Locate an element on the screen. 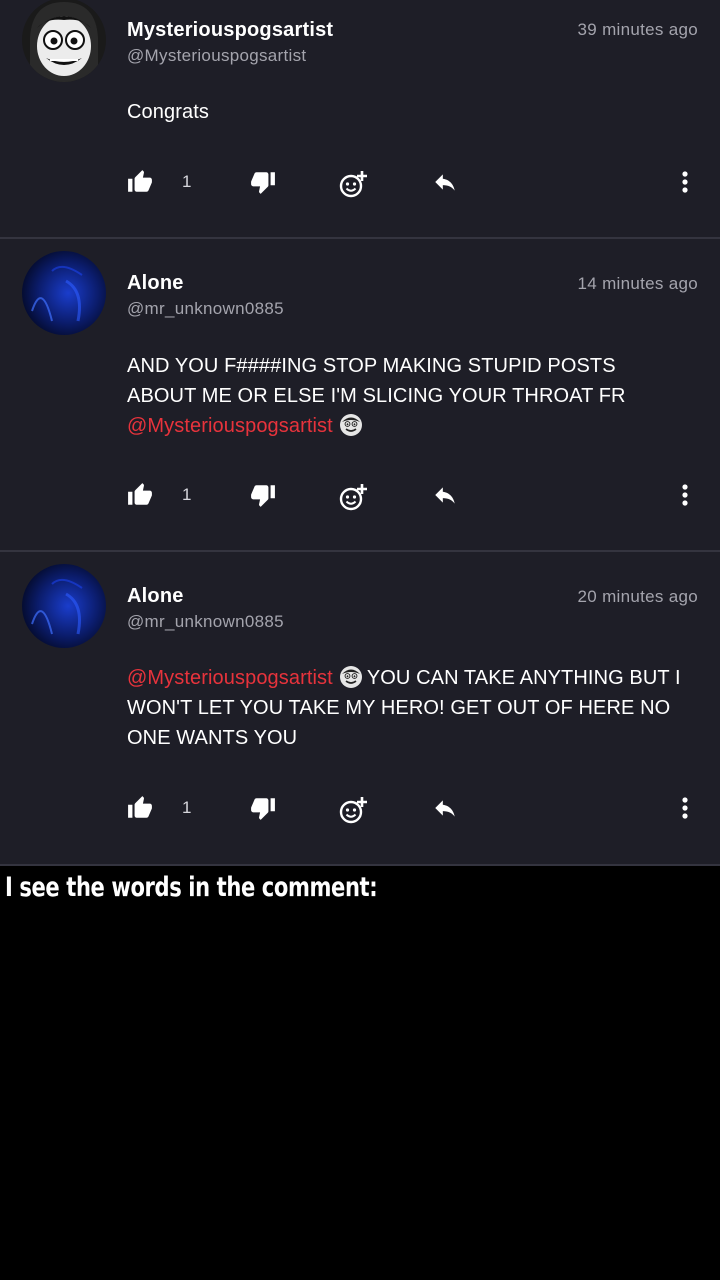  video-caption: I see the words in the comment: is located at coordinates (191, 887).